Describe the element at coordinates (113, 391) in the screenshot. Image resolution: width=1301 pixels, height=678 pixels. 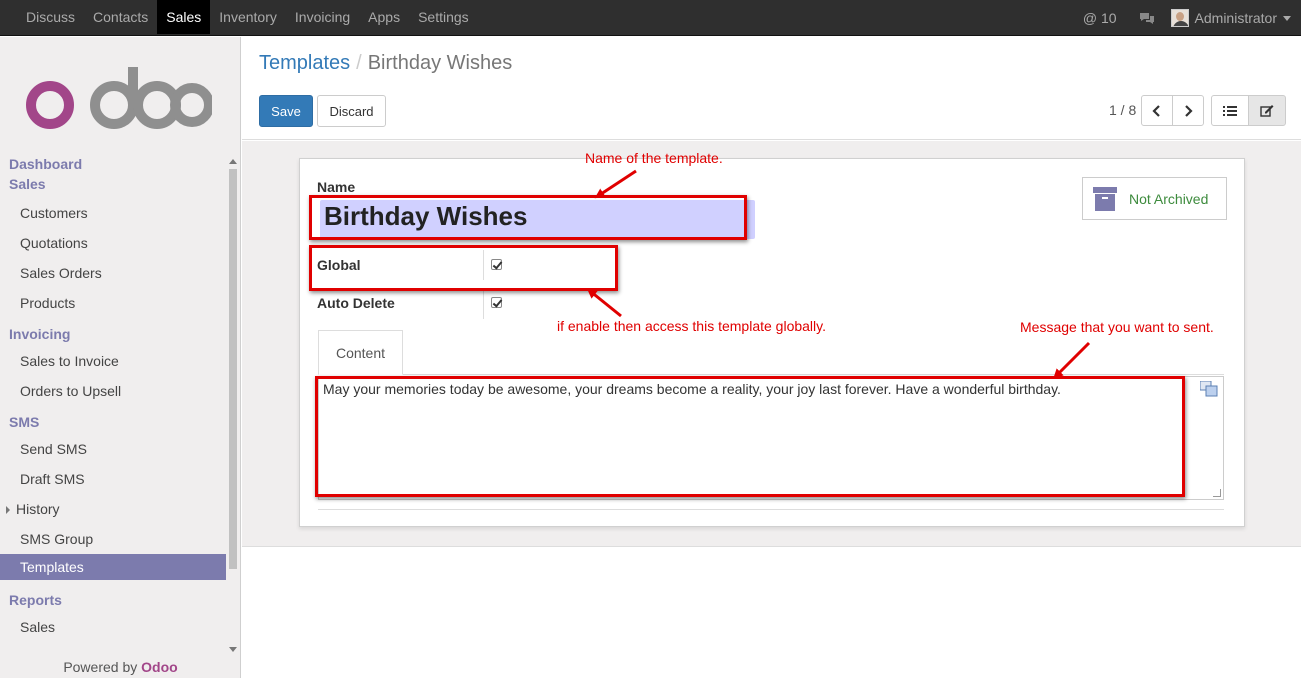
I see `sidebar-item-orders-to-upsell: Orders to Upsell` at that location.